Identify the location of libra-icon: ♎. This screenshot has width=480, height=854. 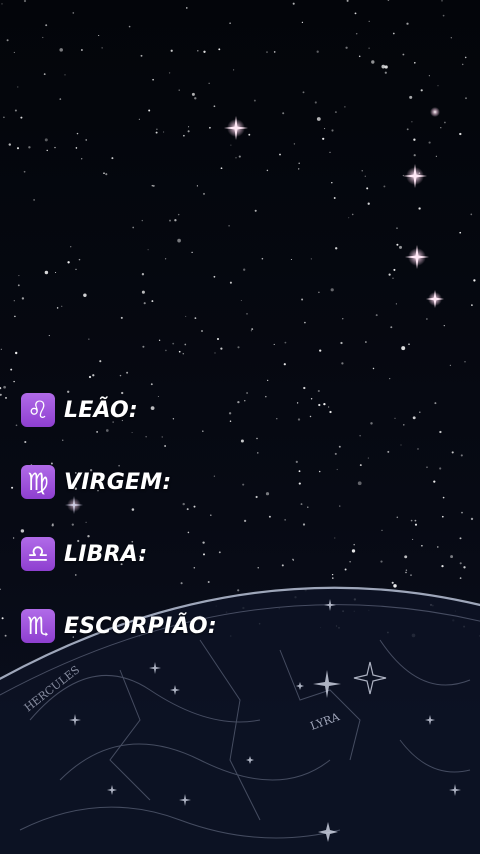
(38, 554).